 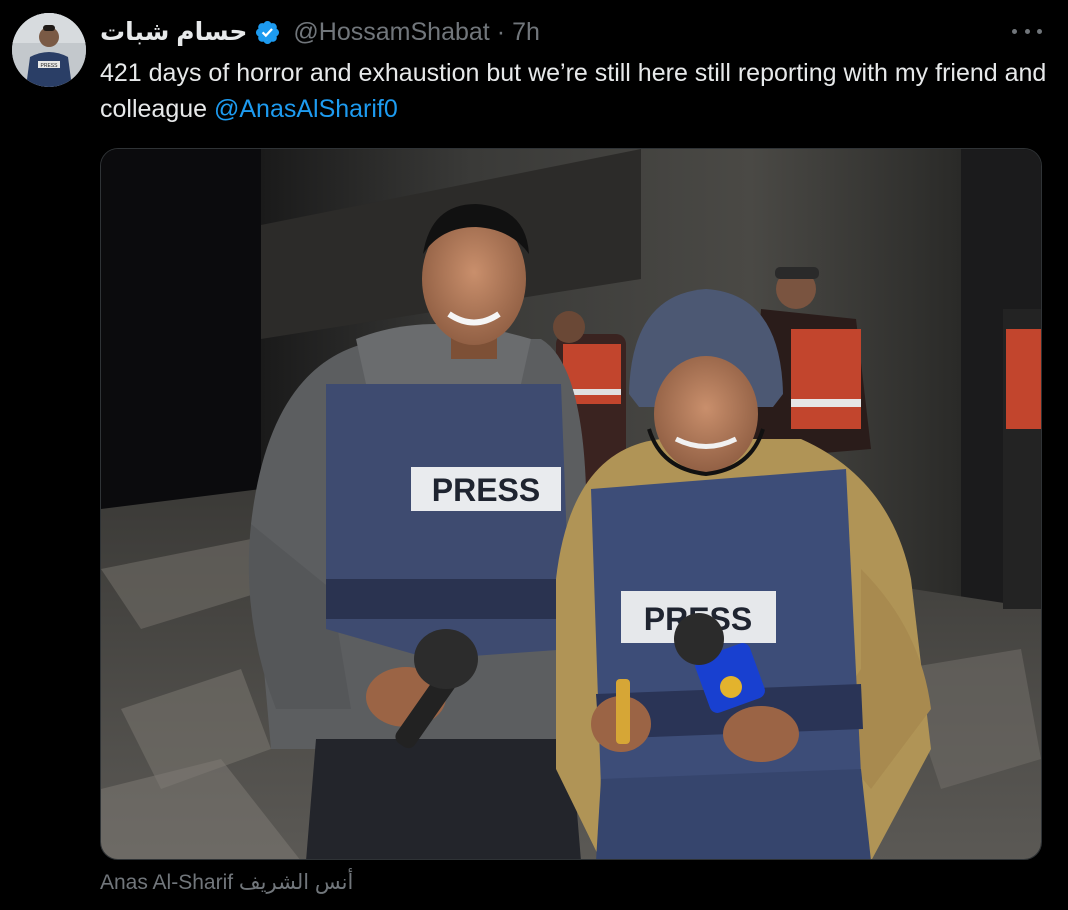 I want to click on author-avatar: PRESS, so click(x=49, y=50).